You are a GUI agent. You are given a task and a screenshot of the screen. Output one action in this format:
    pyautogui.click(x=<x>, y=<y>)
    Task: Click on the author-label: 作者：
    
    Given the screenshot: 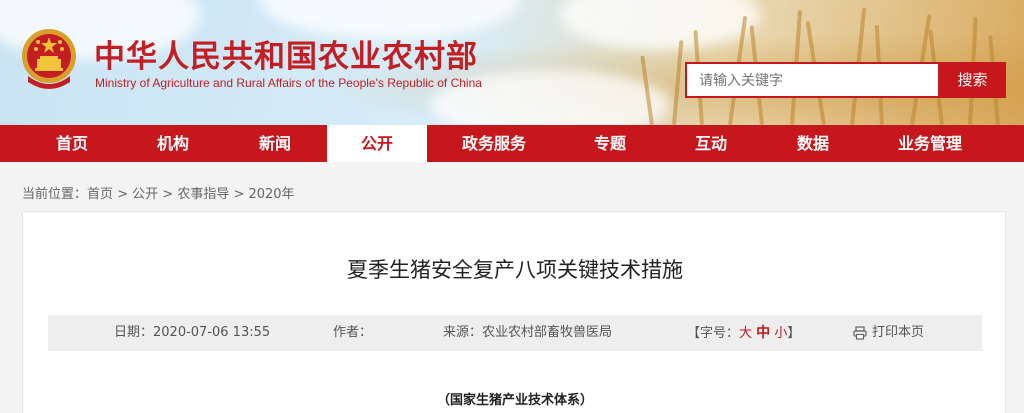 What is the action you would take?
    pyautogui.click(x=353, y=332)
    